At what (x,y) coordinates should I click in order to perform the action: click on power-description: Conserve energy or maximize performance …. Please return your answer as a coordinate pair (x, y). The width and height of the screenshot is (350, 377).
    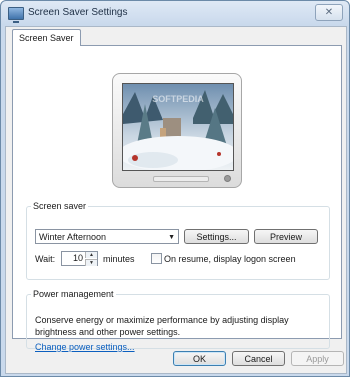
    Looking at the image, I should click on (162, 326).